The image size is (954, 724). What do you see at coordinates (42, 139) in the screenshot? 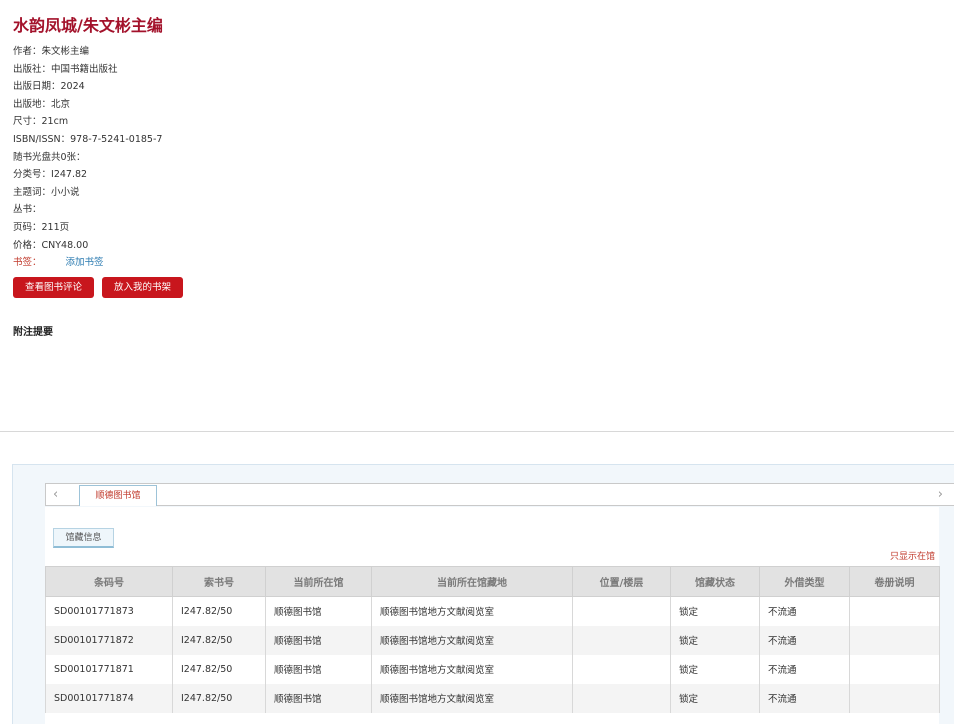
I see `meta-label: ISBN/ISSN：` at bounding box center [42, 139].